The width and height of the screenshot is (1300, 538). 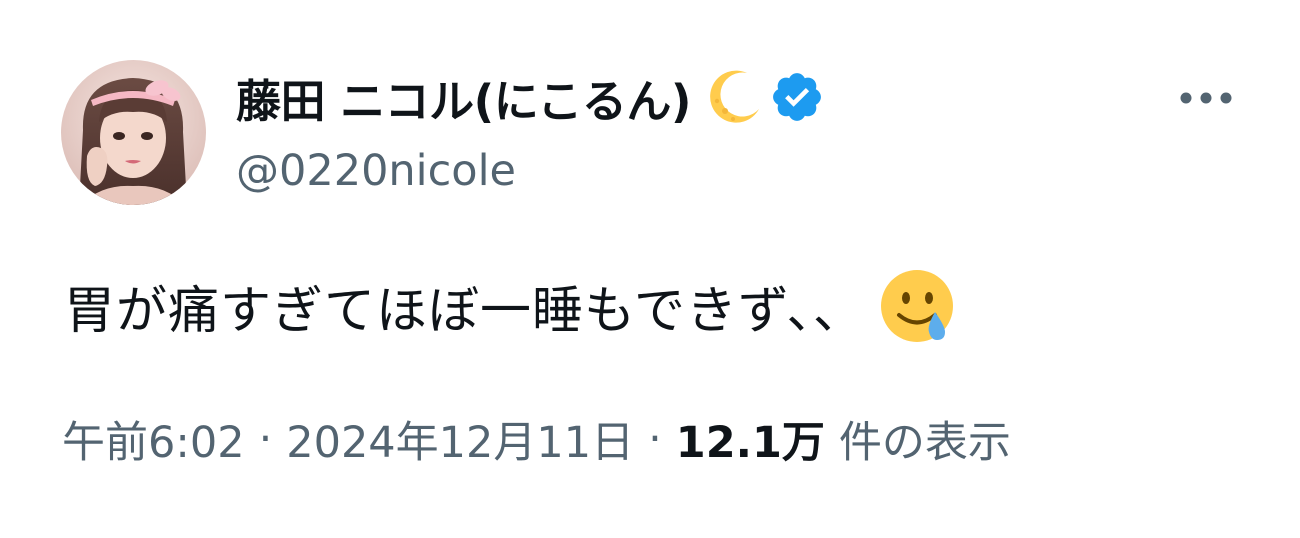 I want to click on face-holding-back-tears-icon, so click(x=917, y=306).